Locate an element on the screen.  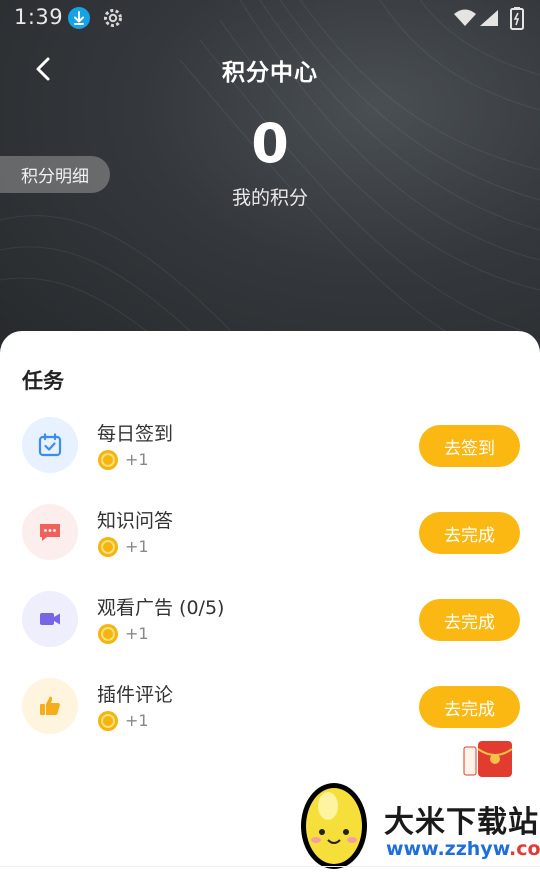
task-row-watch-ads: 观看广告 (0/5) +1 去完成 is located at coordinates (270, 626).